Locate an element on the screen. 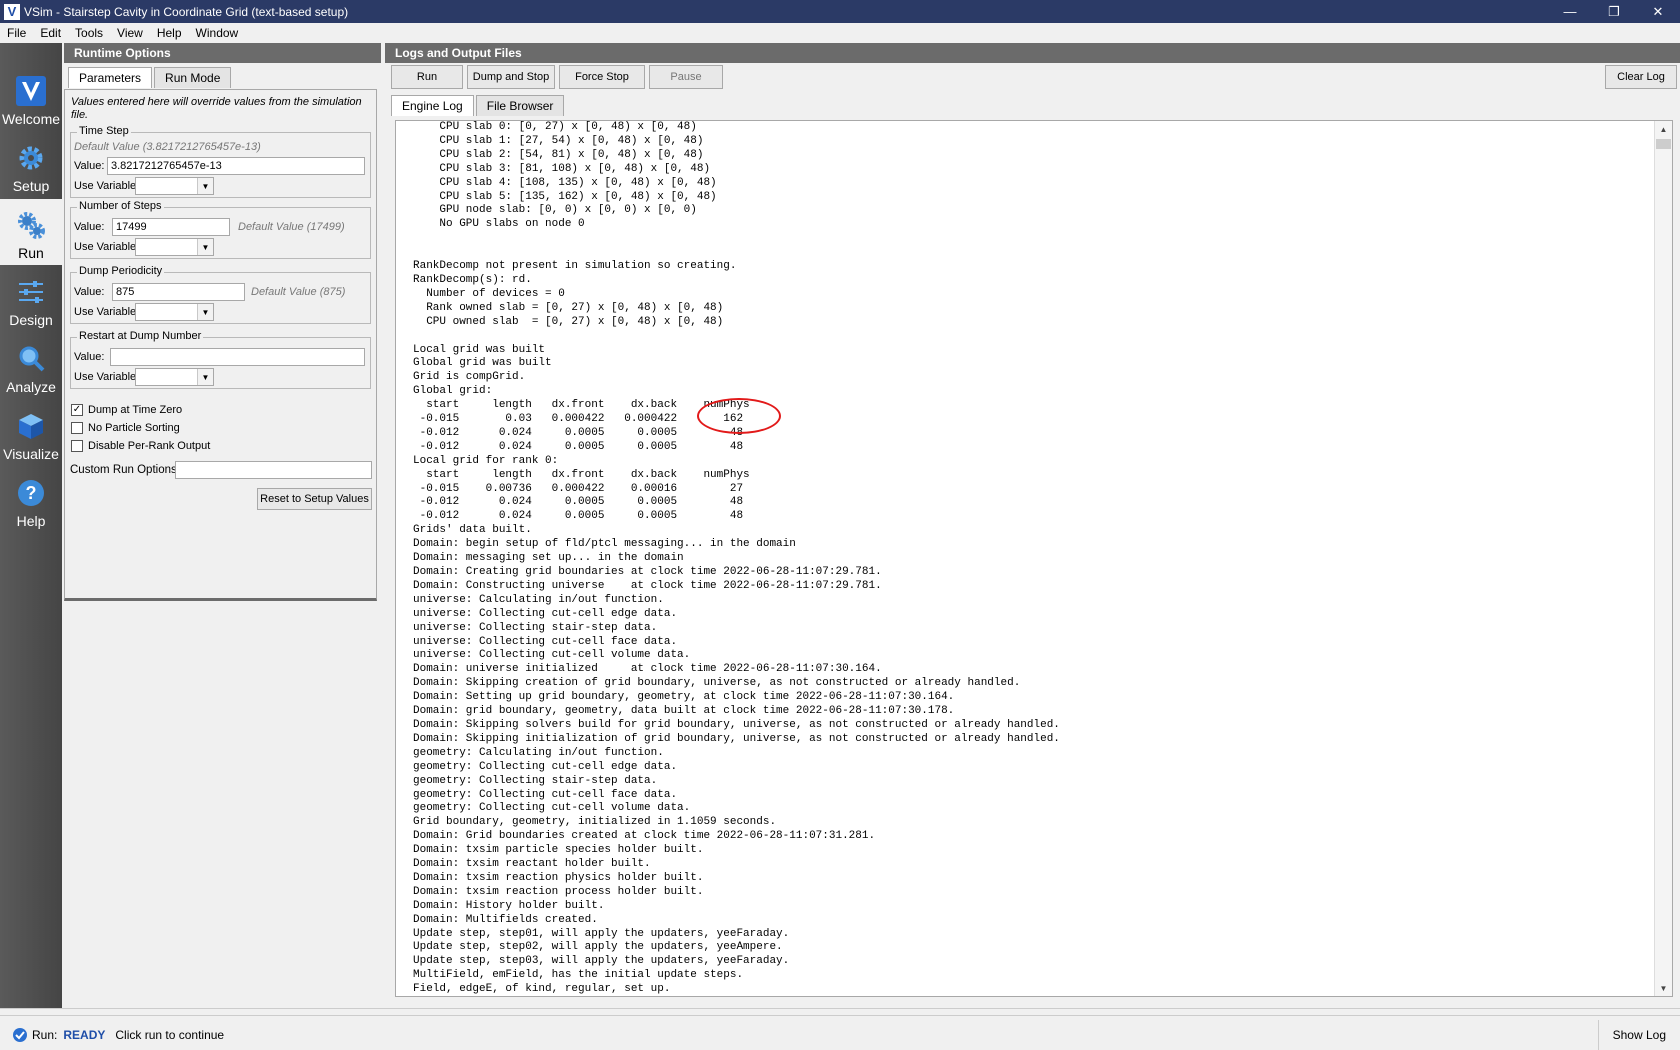 Image resolution: width=1680 pixels, height=1050 pixels. time-step-value-label: Value: is located at coordinates (89, 166).